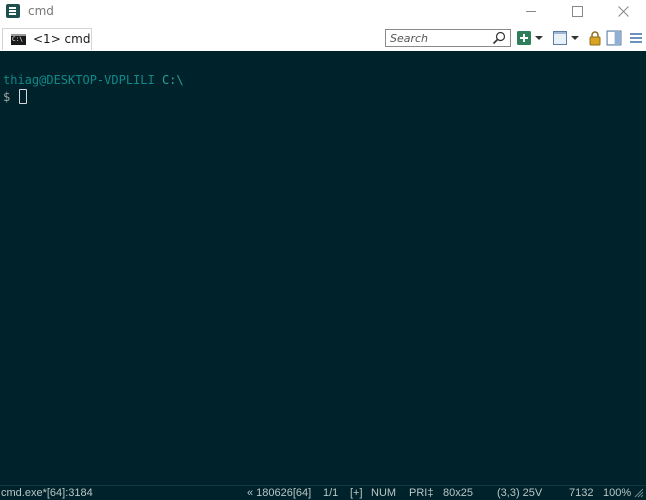  I want to click on maximize-button, so click(577, 12).